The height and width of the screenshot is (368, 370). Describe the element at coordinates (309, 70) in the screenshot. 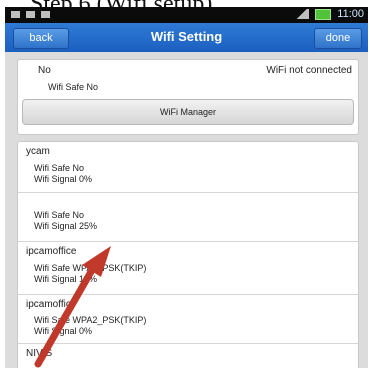

I see `connection-status: WiFi not connected` at that location.